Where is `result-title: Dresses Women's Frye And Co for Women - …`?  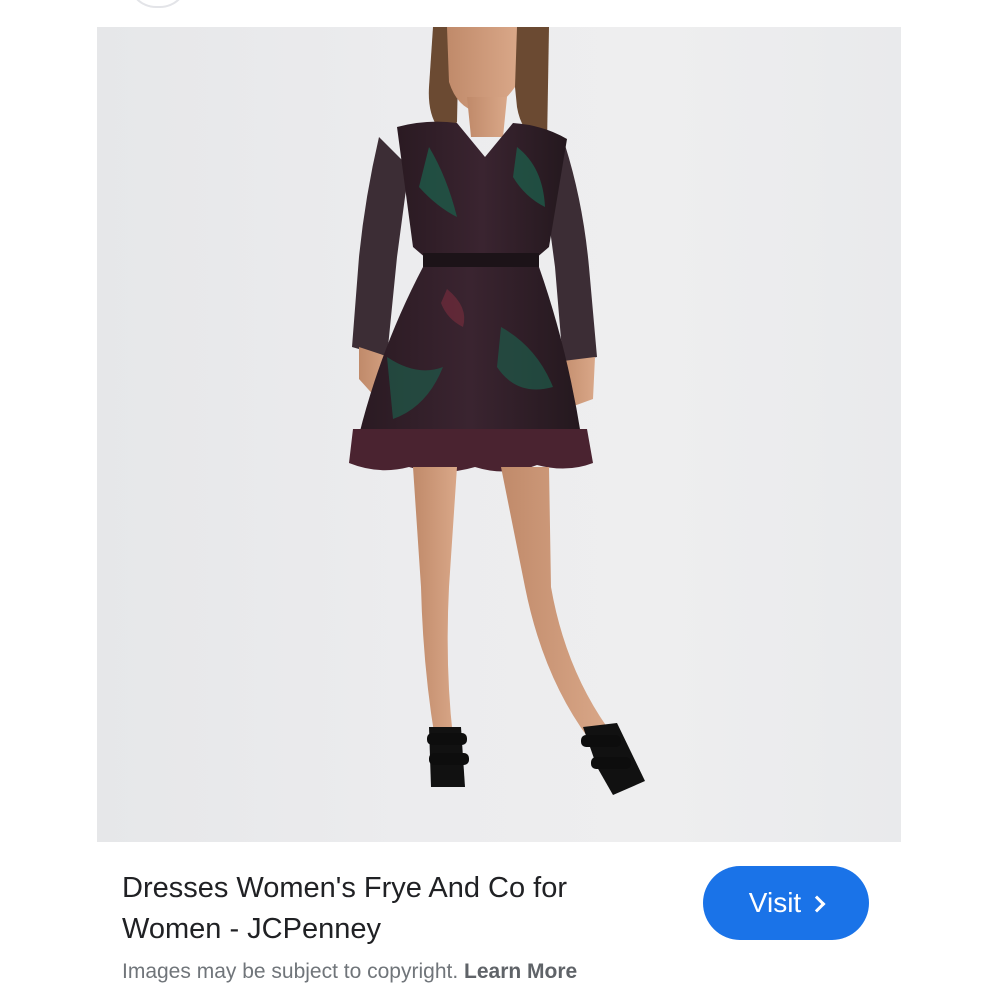
result-title: Dresses Women's Frye And Co for Women - … is located at coordinates (402, 909).